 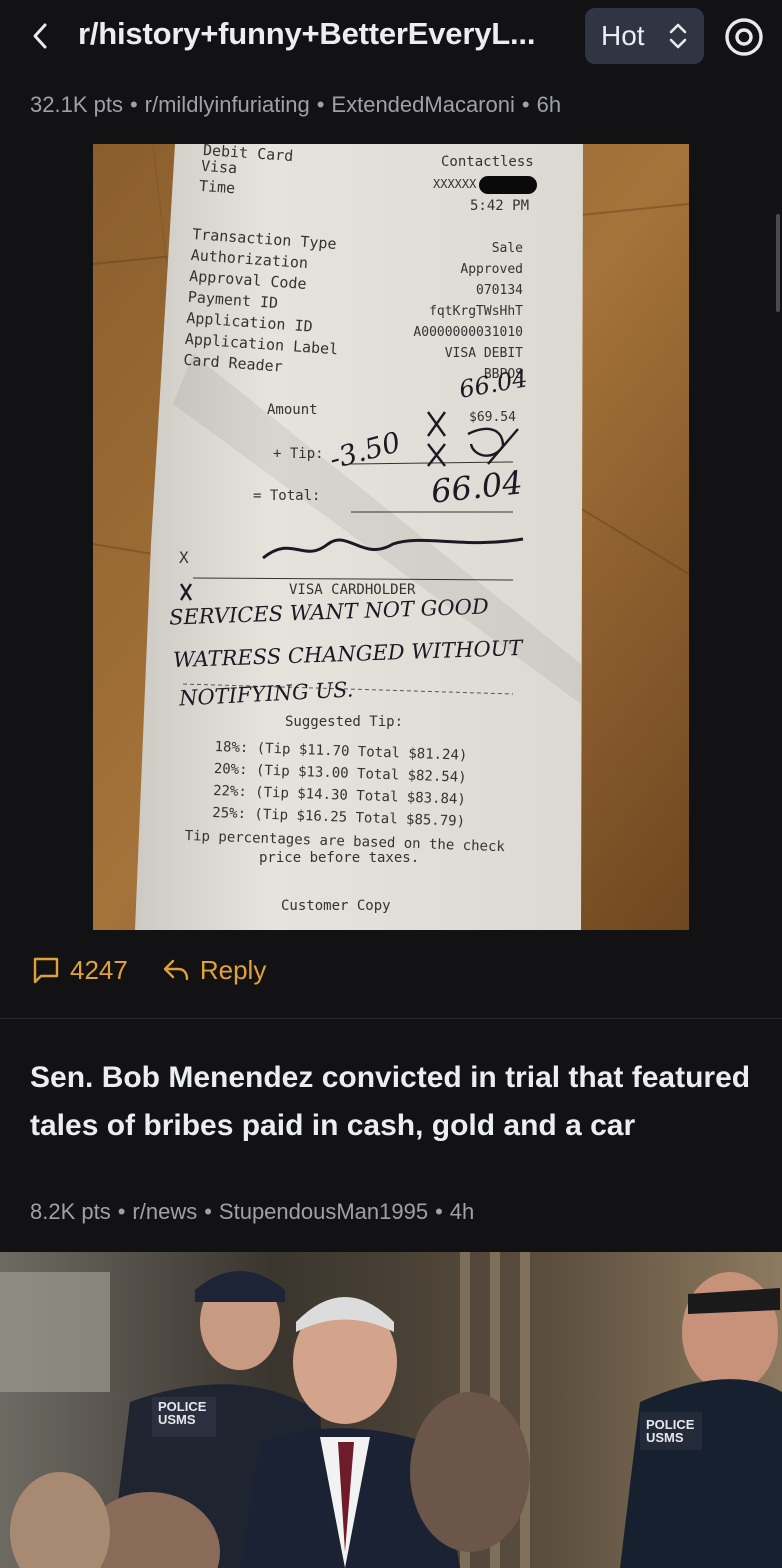 What do you see at coordinates (184, 557) in the screenshot?
I see `signature-mark: X` at bounding box center [184, 557].